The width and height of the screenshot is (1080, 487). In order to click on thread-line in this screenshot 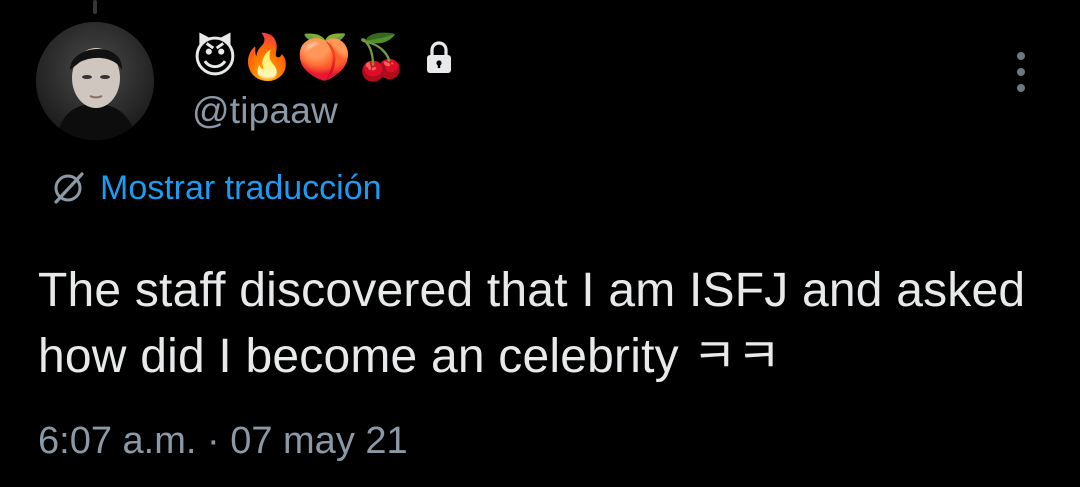, I will do `click(95, 7)`.